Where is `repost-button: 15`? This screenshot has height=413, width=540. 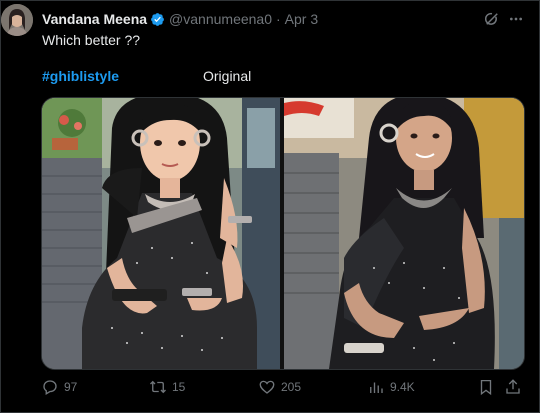 repost-button: 15 is located at coordinates (167, 387).